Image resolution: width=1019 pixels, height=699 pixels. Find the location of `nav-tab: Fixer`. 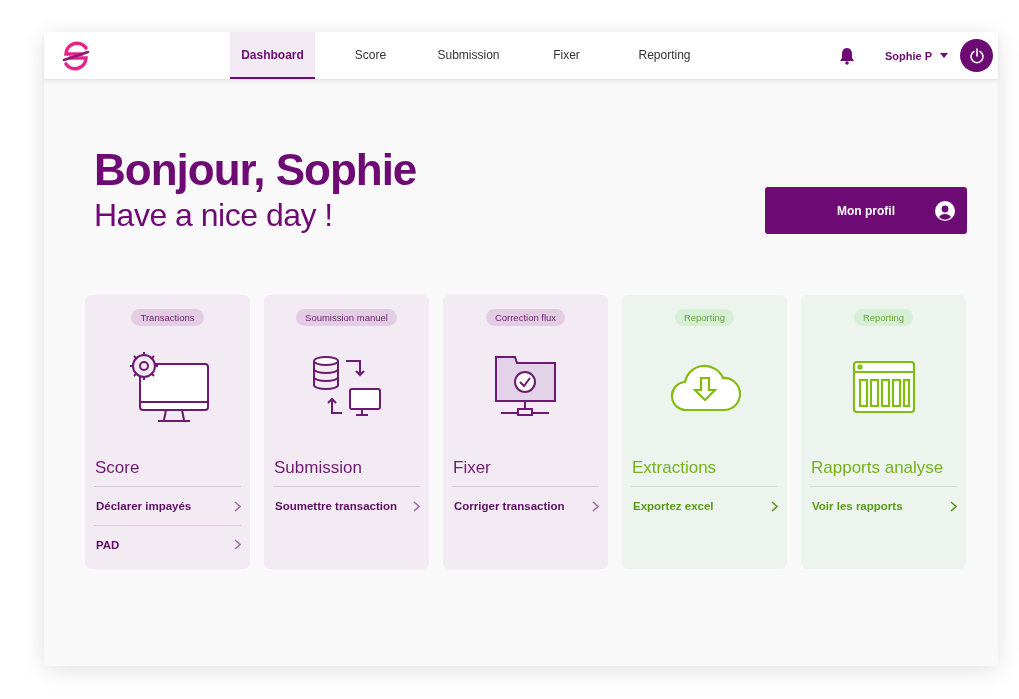

nav-tab: Fixer is located at coordinates (566, 55).